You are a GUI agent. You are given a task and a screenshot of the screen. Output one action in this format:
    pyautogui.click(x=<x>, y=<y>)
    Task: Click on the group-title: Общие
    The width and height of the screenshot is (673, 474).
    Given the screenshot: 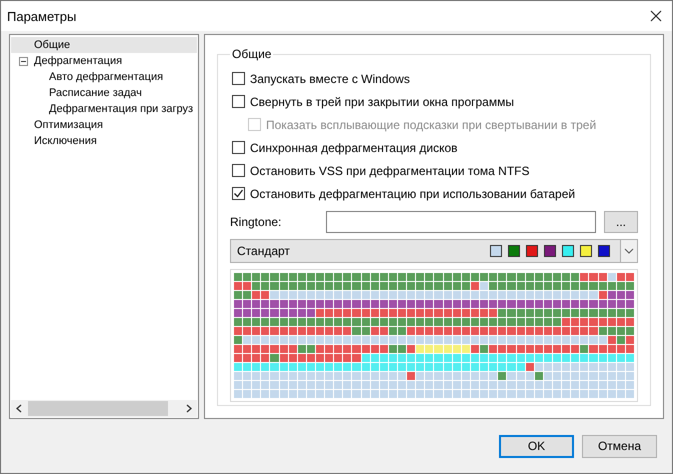 What is the action you would take?
    pyautogui.click(x=251, y=54)
    